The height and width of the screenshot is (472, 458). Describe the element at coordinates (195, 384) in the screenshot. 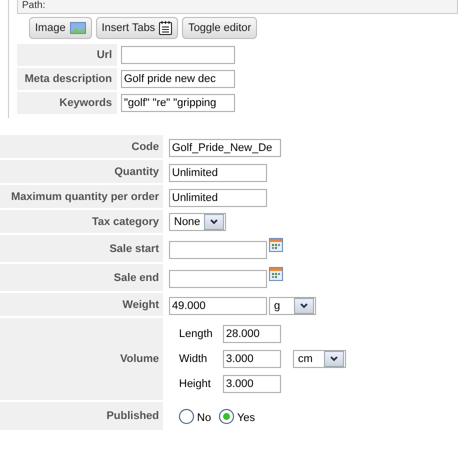

I see `dimension-label: Height` at that location.